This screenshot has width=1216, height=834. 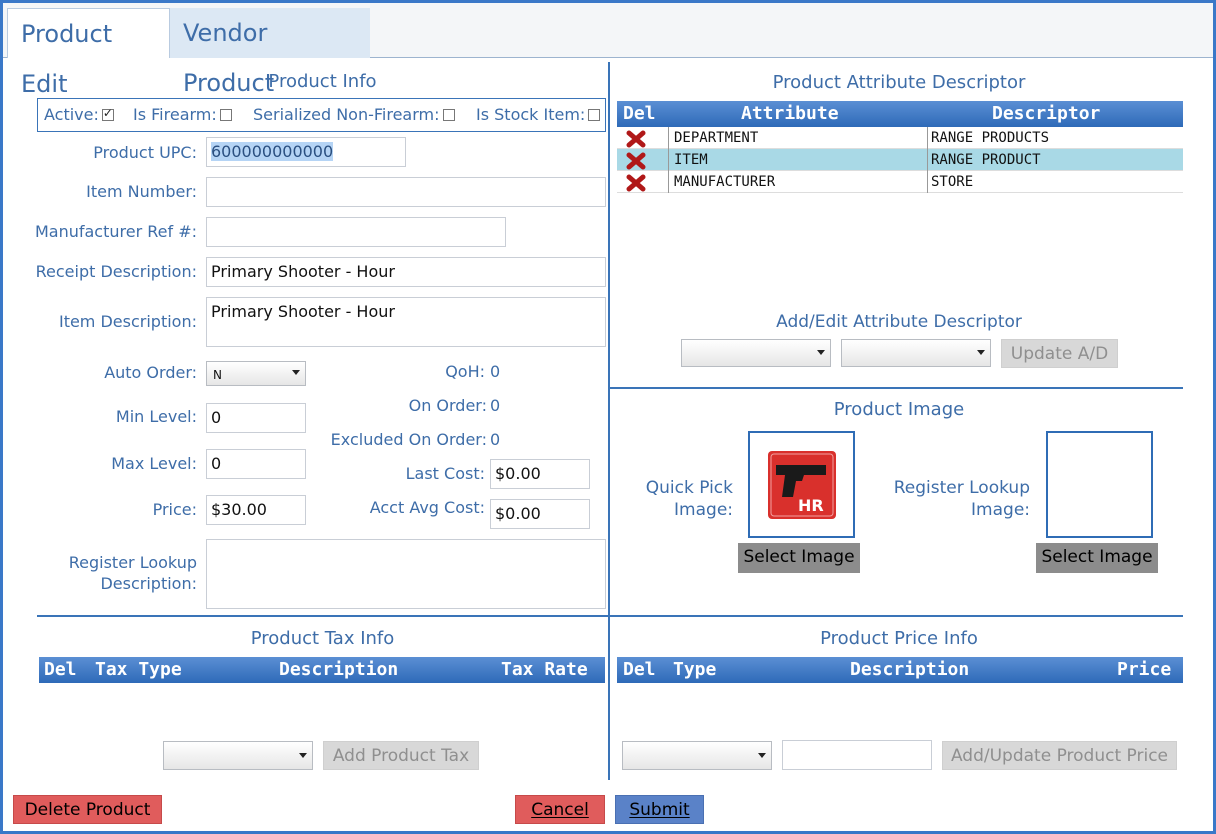 I want to click on qoh-label: QoH:, so click(x=465, y=371).